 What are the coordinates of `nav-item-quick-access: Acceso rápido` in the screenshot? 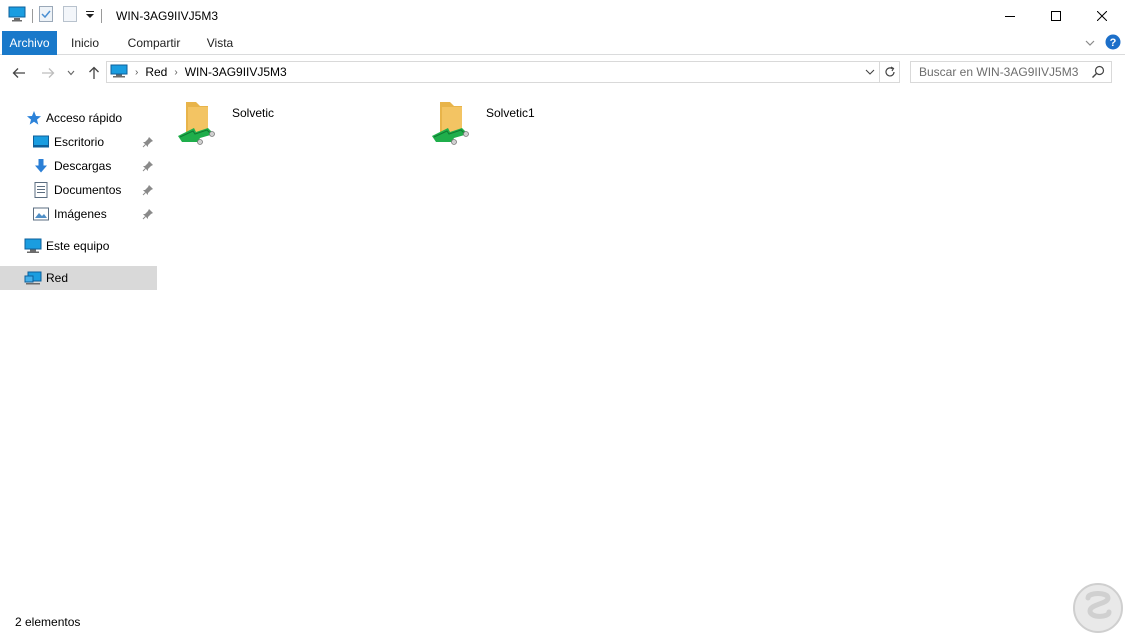 It's located at (78, 118).